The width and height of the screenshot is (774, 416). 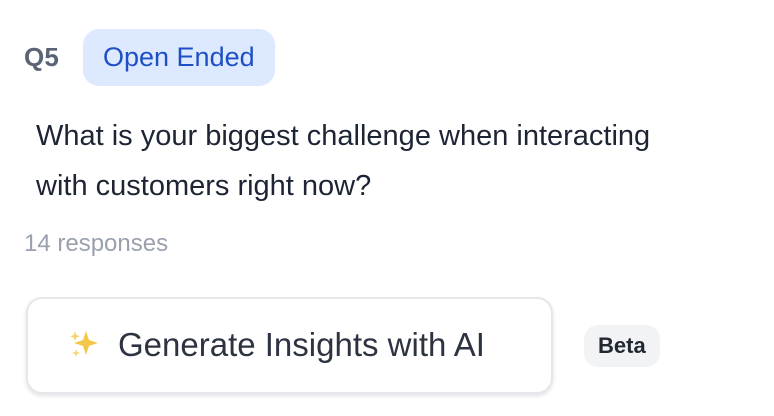 I want to click on question-type-label: Open Ended, so click(x=179, y=57).